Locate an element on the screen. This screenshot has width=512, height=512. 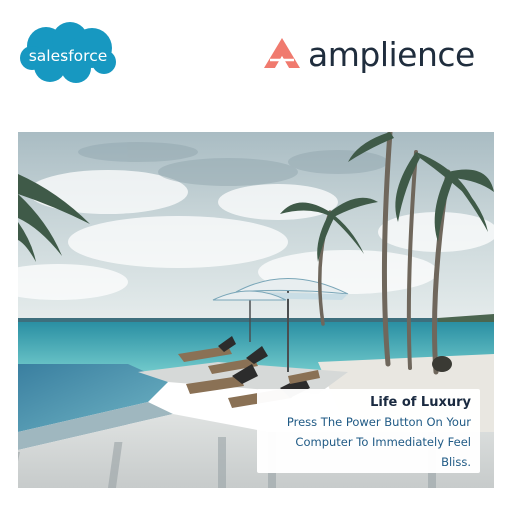
amplience-logo: amplience is located at coordinates (368, 54).